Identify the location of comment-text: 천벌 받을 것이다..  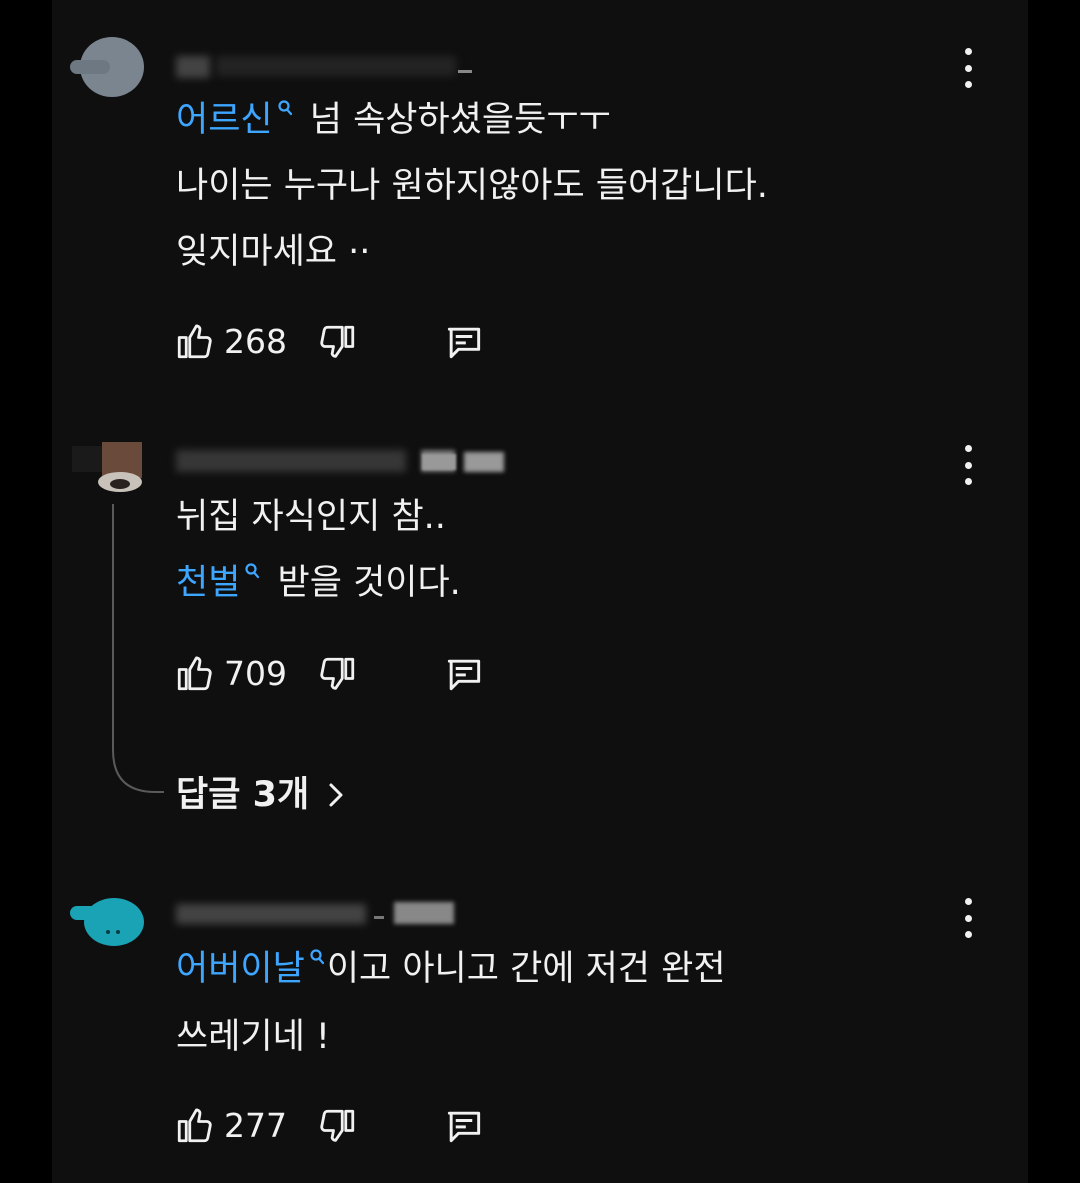
(318, 583).